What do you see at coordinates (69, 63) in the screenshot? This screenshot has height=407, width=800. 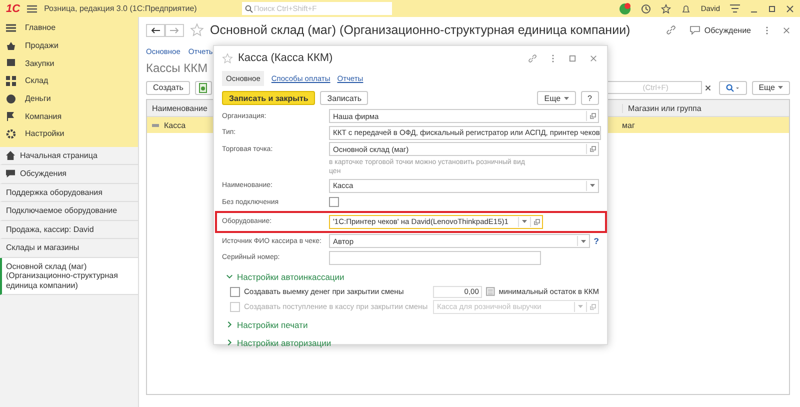 I see `section-item: Закупки` at bounding box center [69, 63].